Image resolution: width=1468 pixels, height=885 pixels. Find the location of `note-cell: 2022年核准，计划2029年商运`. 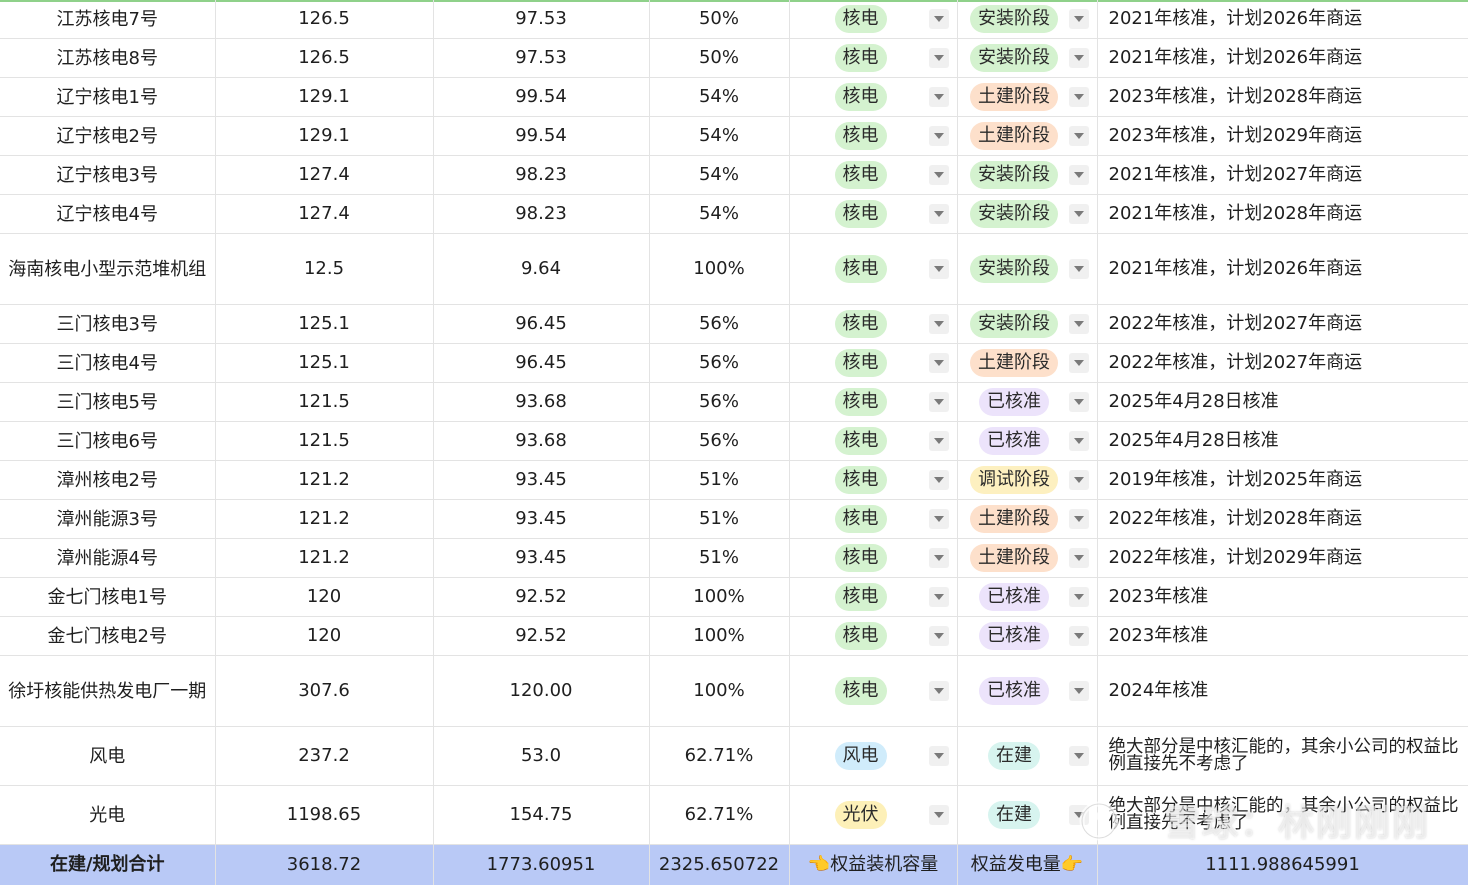

note-cell: 2022年核准，计划2029年商运 is located at coordinates (1282, 558).